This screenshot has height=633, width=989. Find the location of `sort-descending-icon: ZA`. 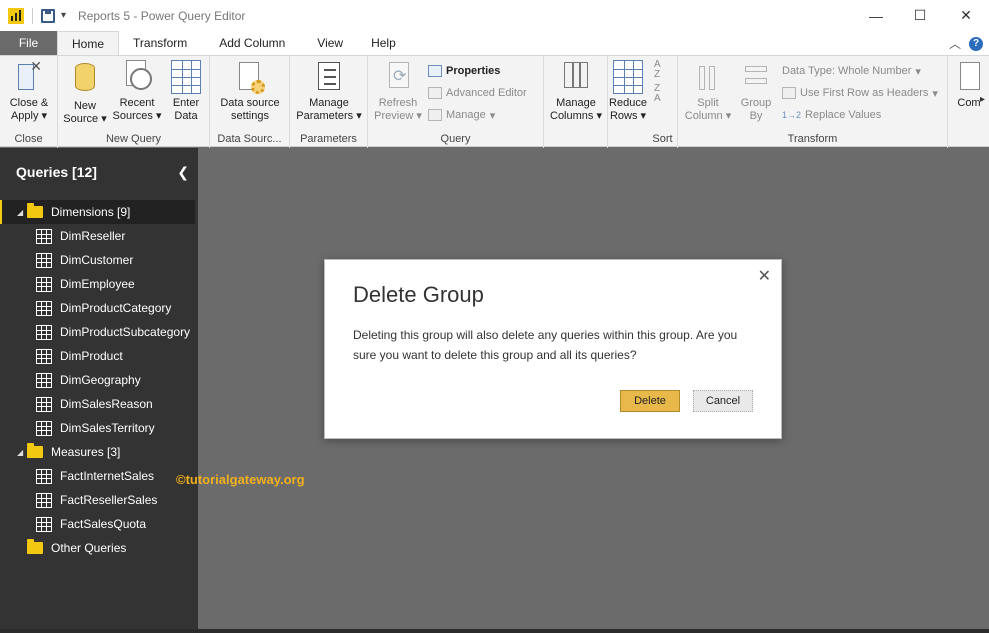

sort-descending-icon: ZA is located at coordinates (657, 94).